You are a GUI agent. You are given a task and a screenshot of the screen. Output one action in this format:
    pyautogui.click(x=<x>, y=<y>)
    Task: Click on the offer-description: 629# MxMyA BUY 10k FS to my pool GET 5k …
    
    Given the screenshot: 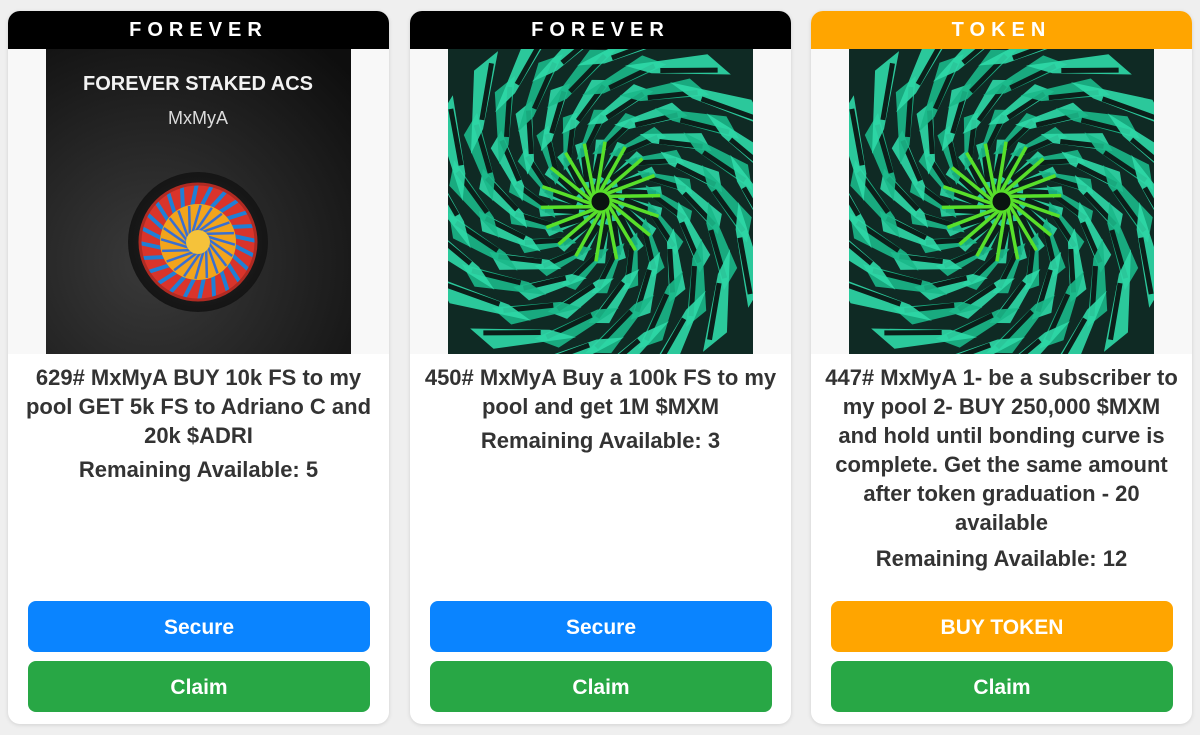 What is the action you would take?
    pyautogui.click(x=198, y=406)
    